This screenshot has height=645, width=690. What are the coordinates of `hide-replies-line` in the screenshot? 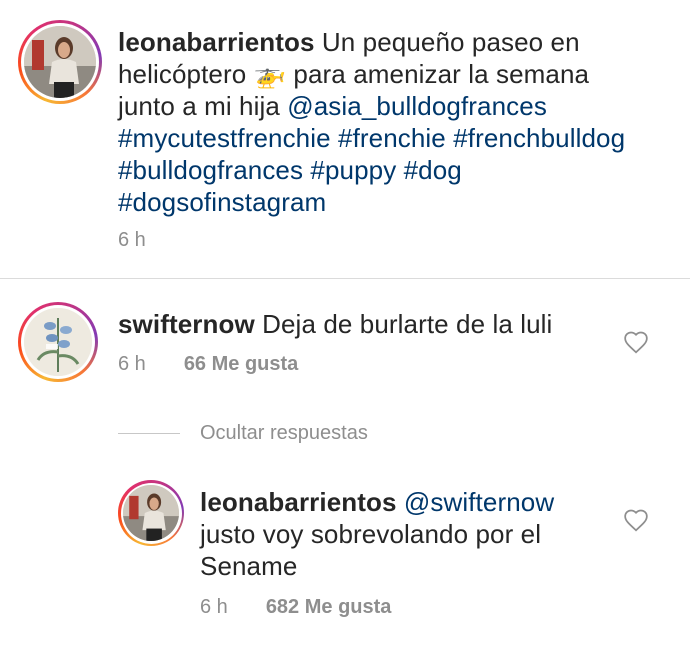 It's located at (149, 433).